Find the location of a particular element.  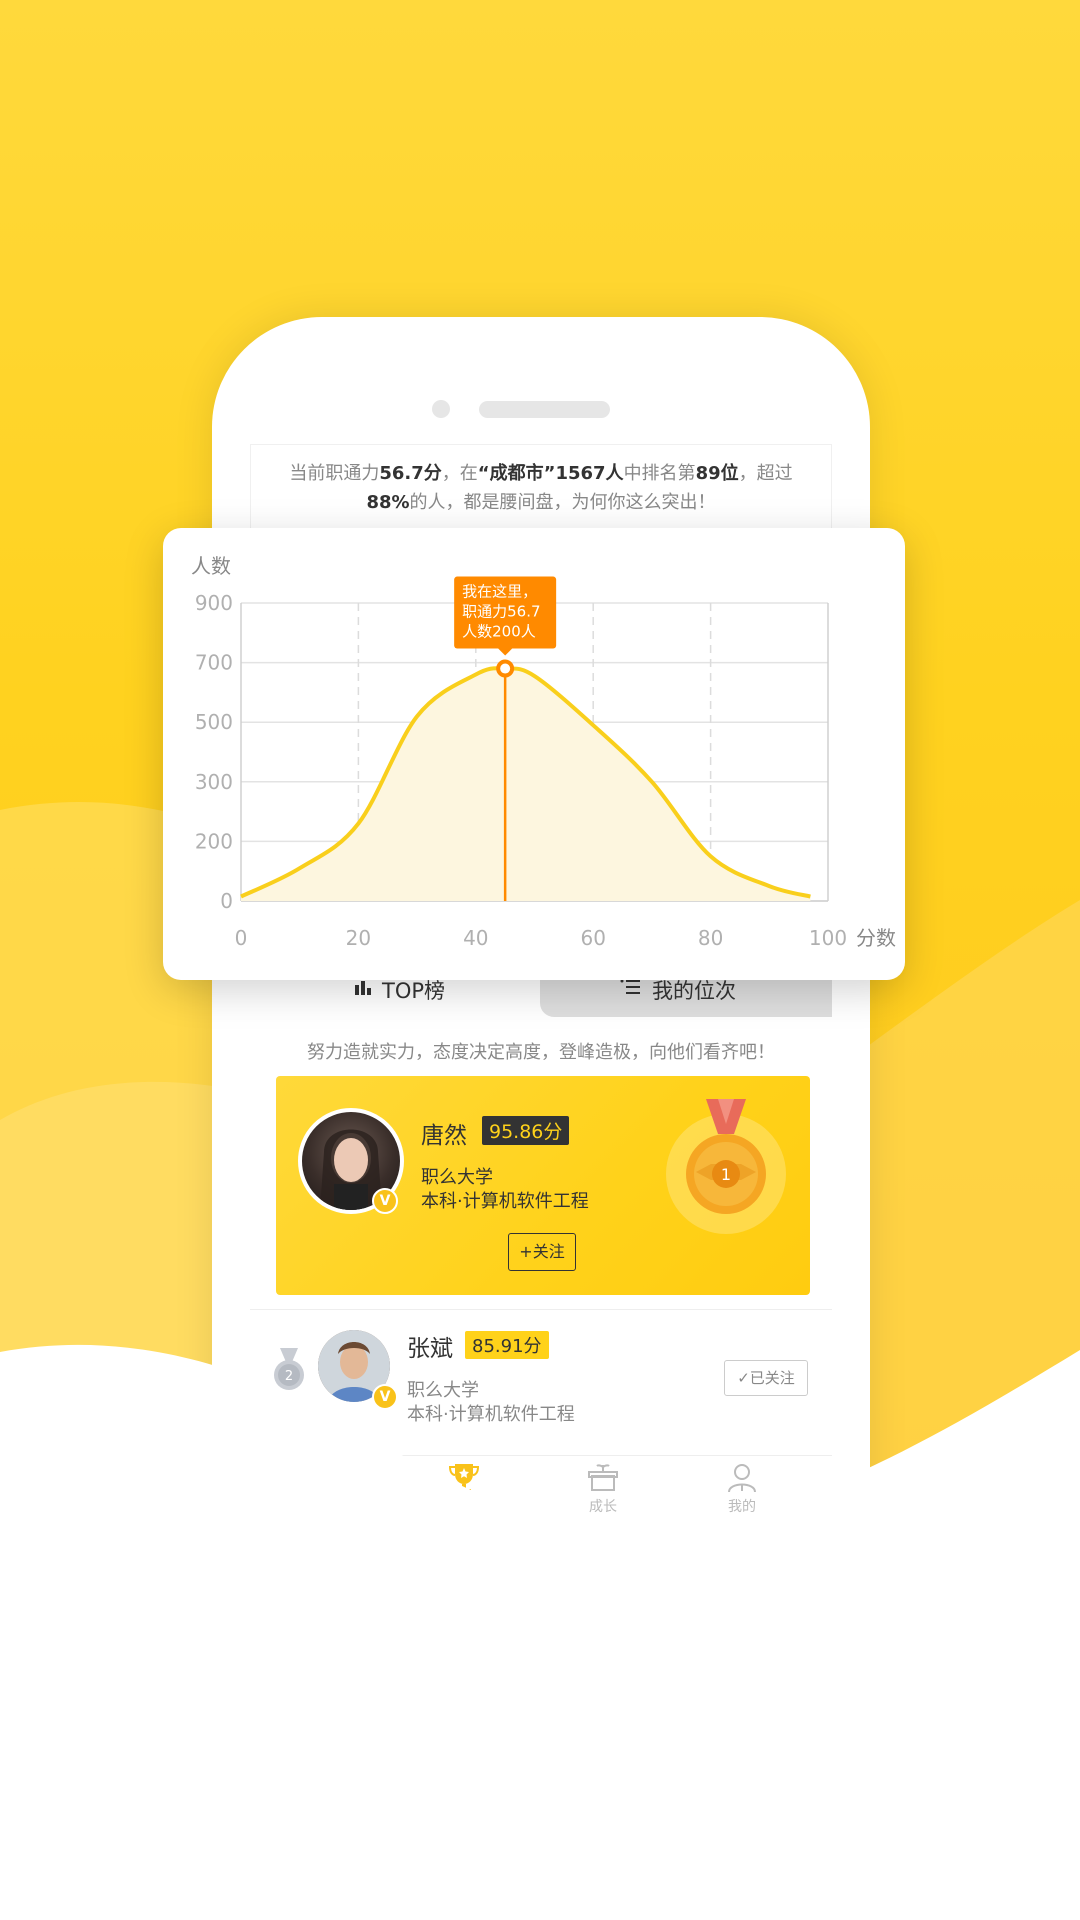

x-tick-label: 80 is located at coordinates (710, 938).